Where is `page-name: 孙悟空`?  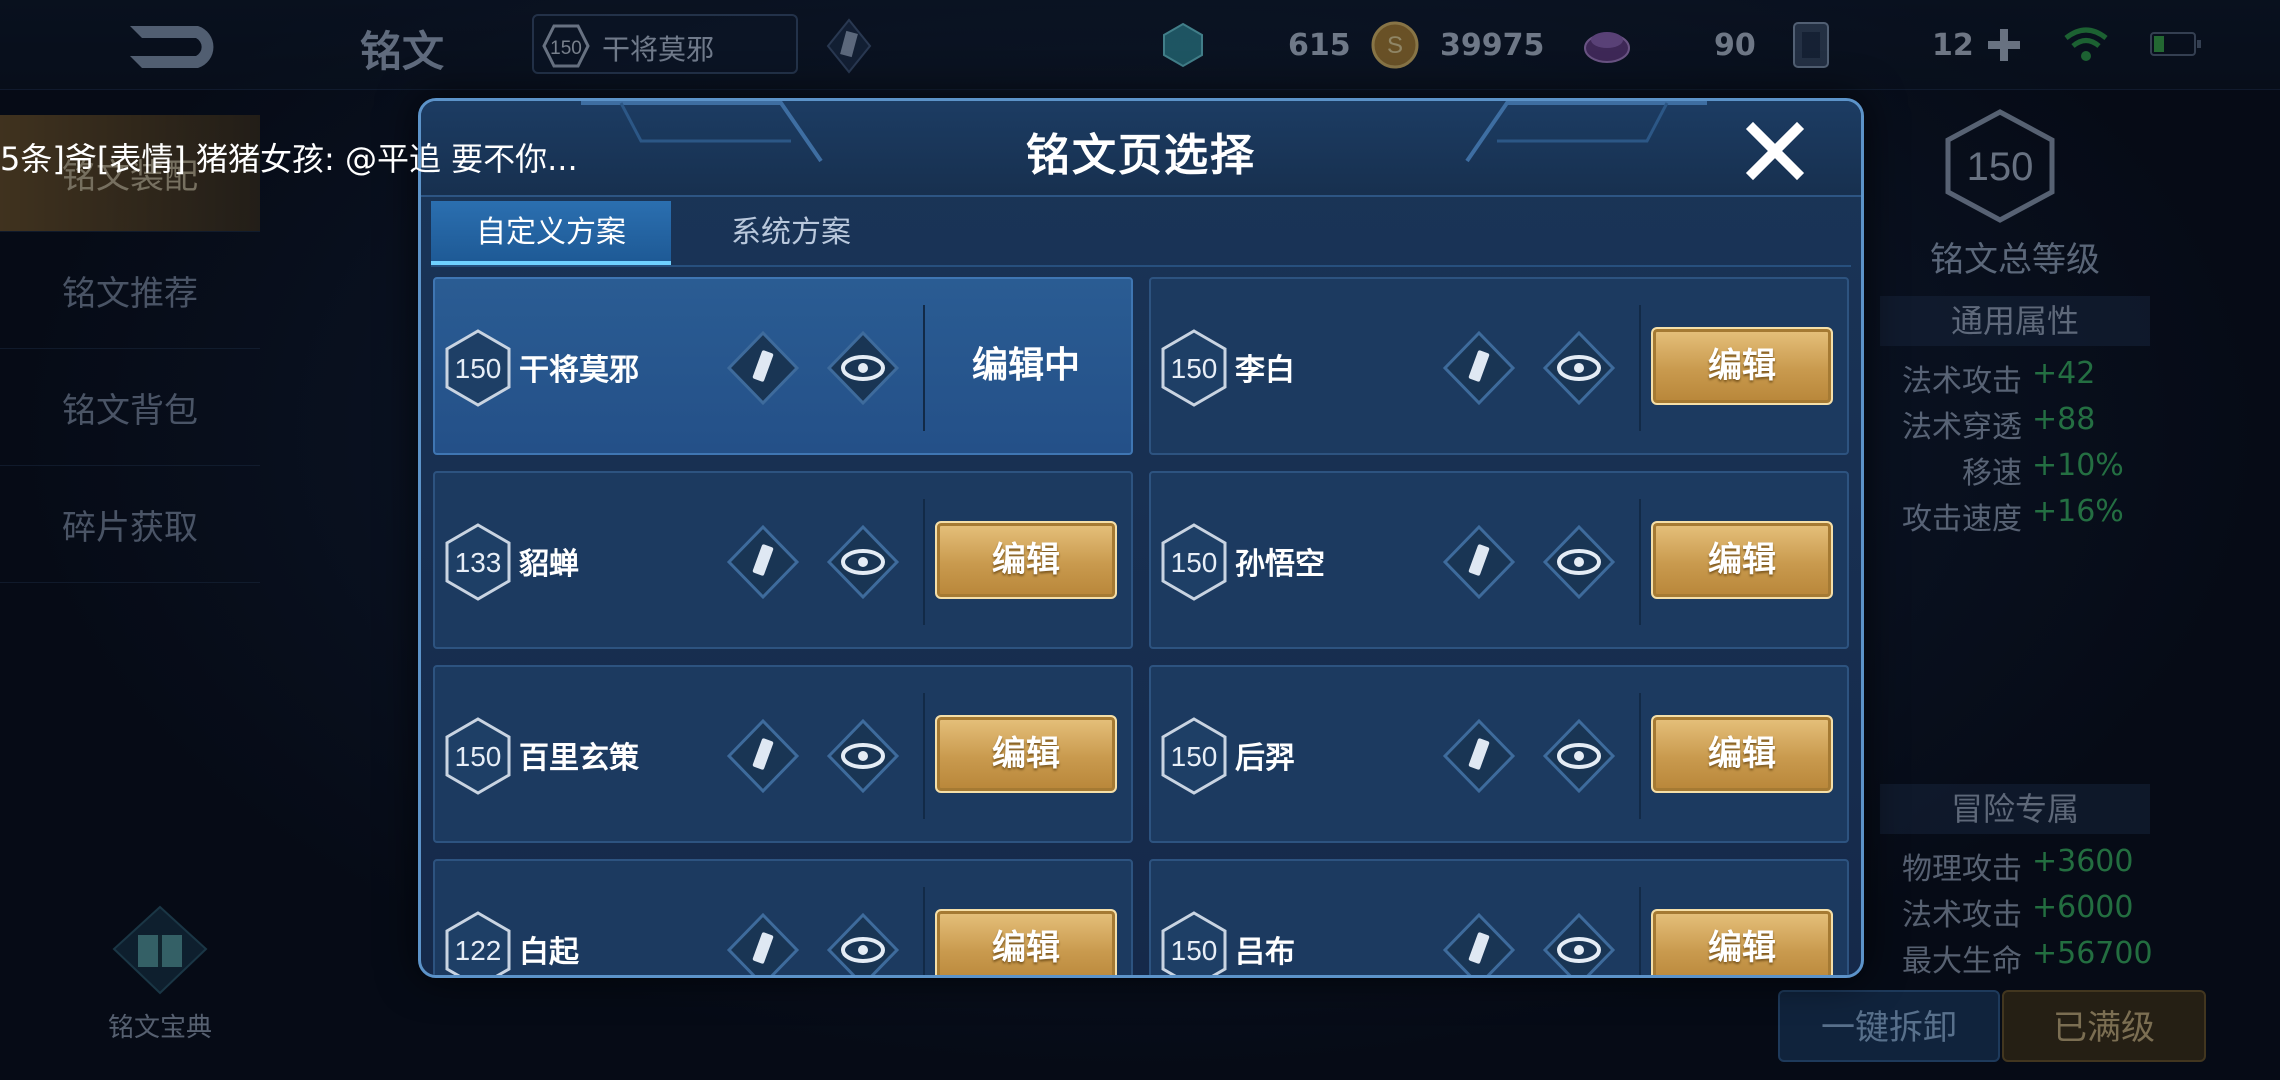
page-name: 孙悟空 is located at coordinates (1280, 564).